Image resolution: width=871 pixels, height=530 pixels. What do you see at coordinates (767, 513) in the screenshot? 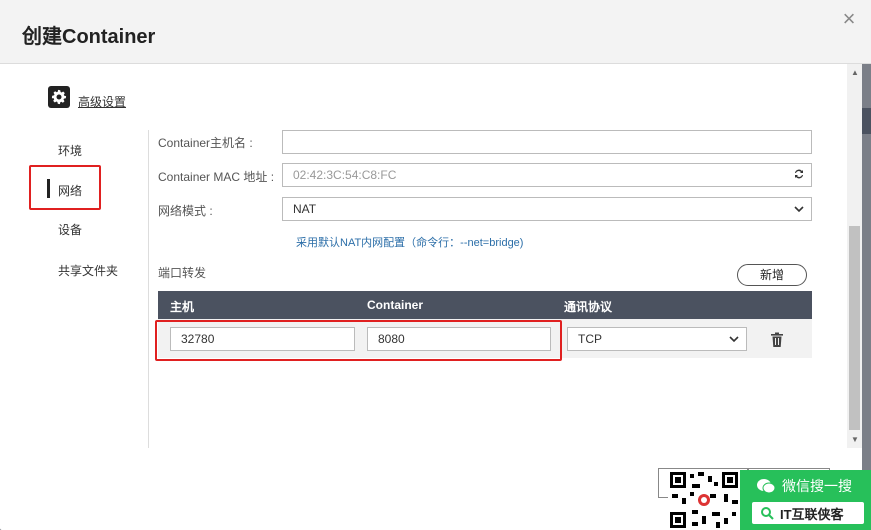
I see `search-icon` at bounding box center [767, 513].